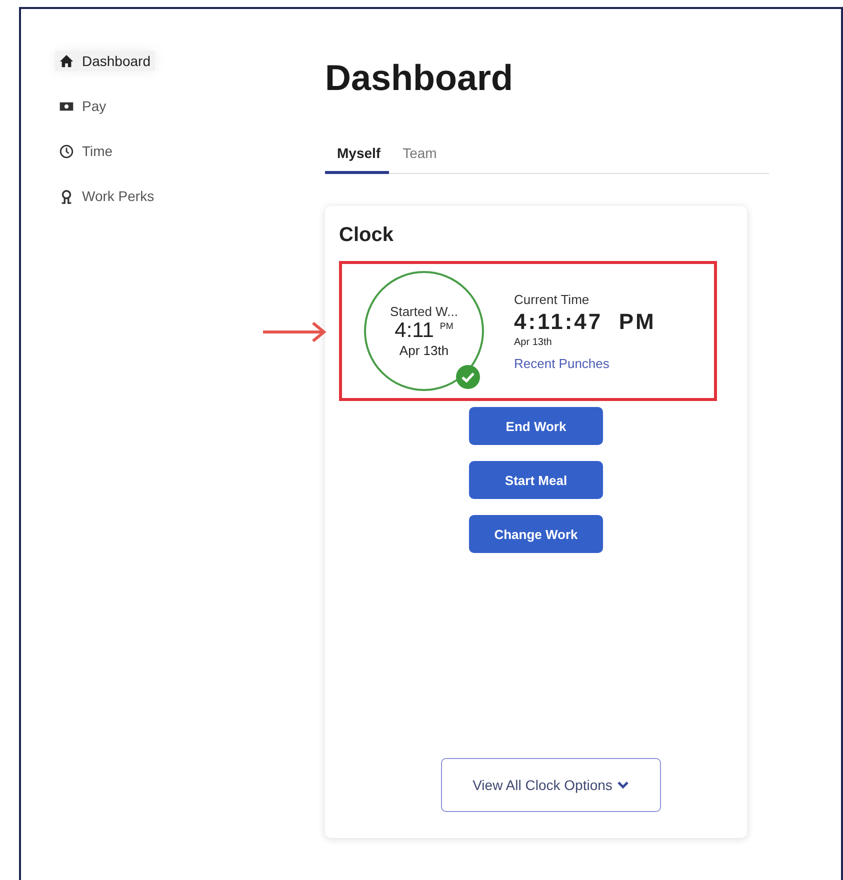  I want to click on sidebar-item: Time, so click(86, 151).